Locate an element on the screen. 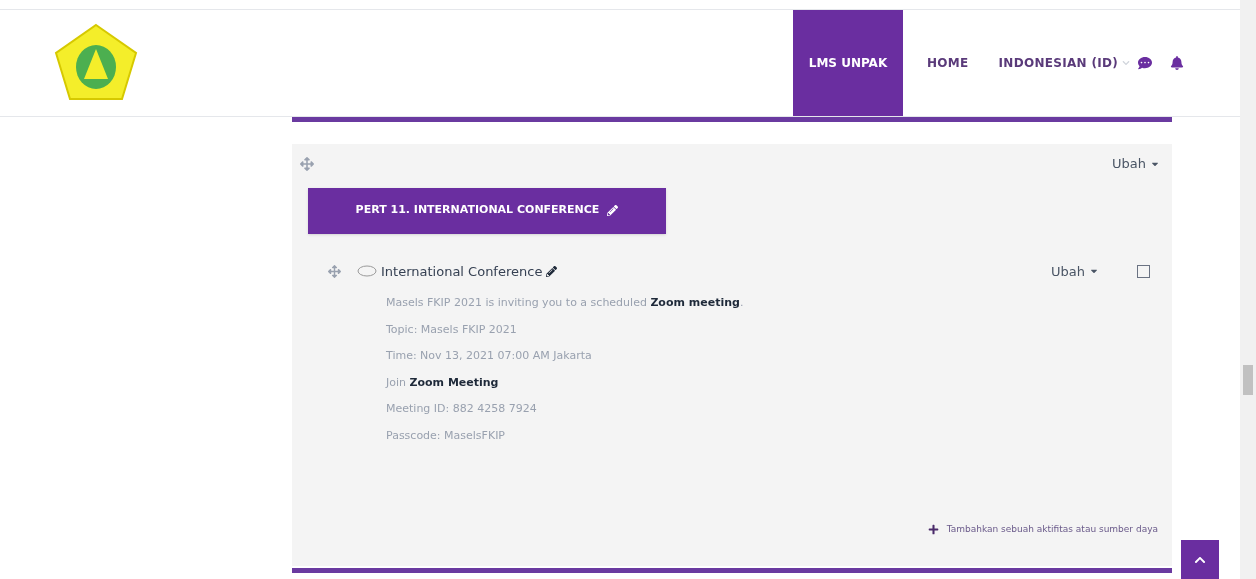  messages-icon is located at coordinates (1145, 63).